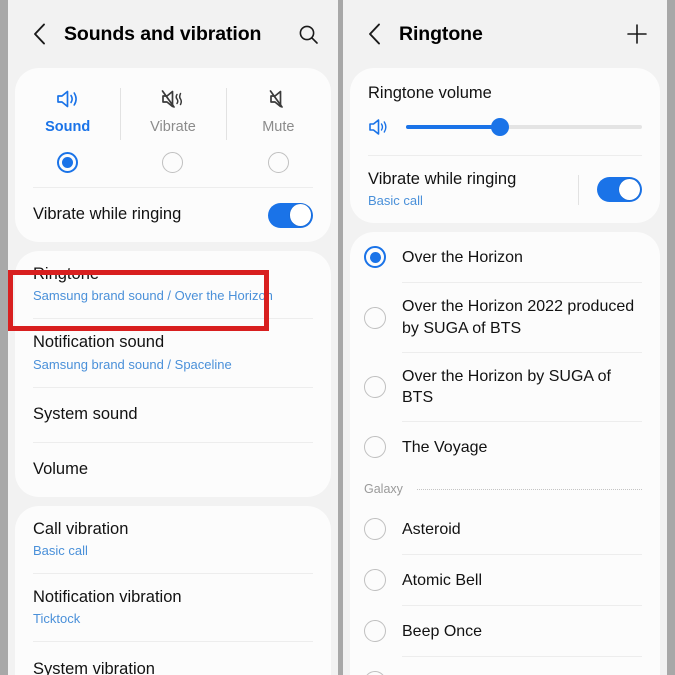  I want to click on ringtone-label: The Voyage, so click(445, 447).